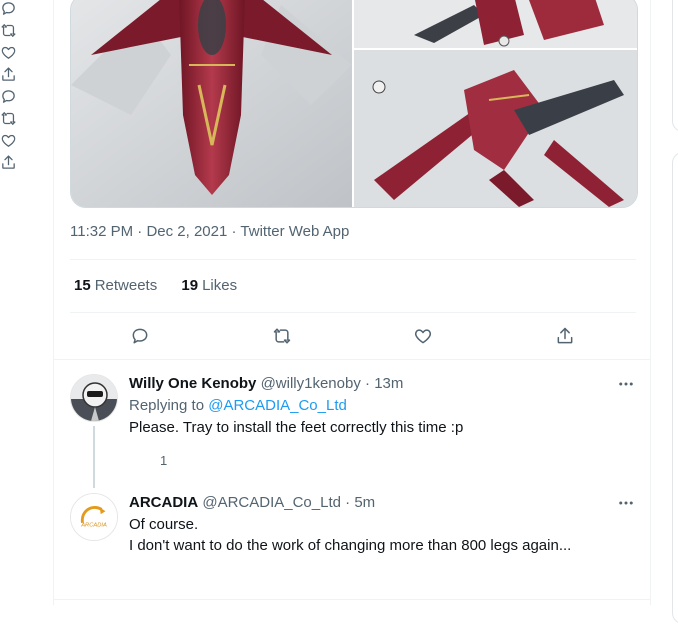 Image resolution: width=678 pixels, height=624 pixels. Describe the element at coordinates (311, 383) in the screenshot. I see `reply-author-handle: @willy1kenoby` at that location.